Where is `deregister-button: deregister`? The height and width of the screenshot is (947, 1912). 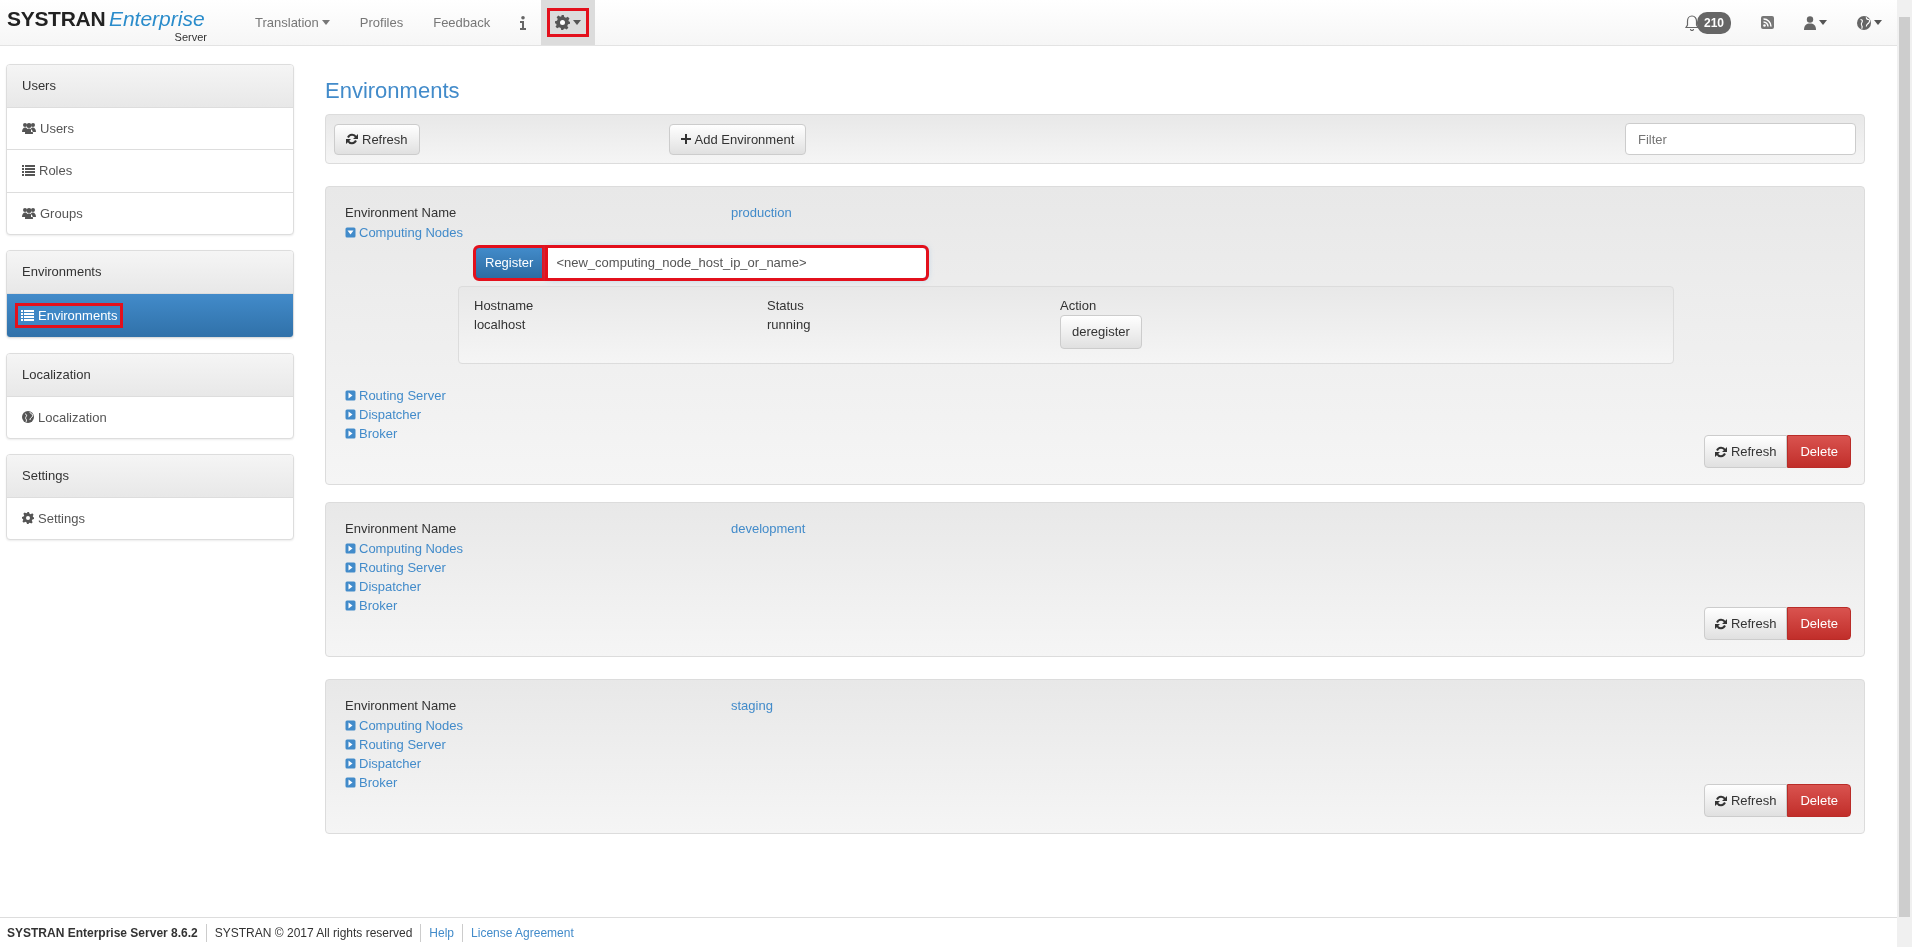
deregister-button: deregister is located at coordinates (1101, 332).